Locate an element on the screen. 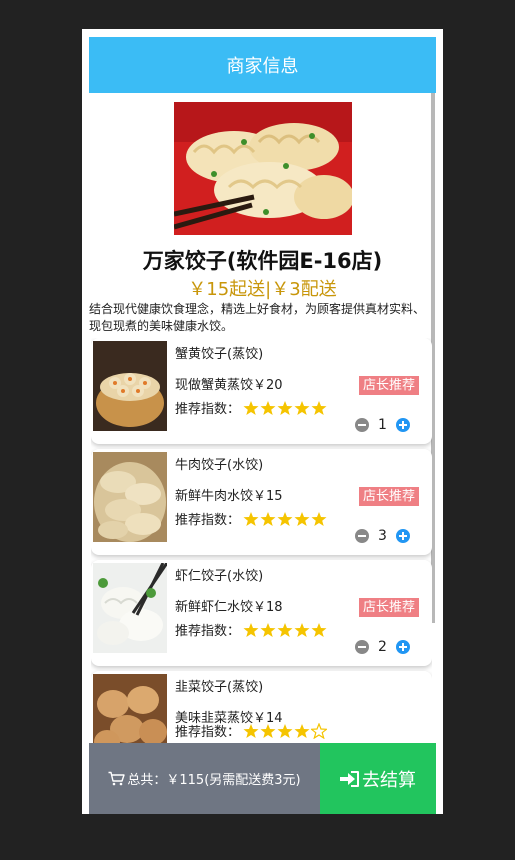  quantity-value: 3 is located at coordinates (382, 536).